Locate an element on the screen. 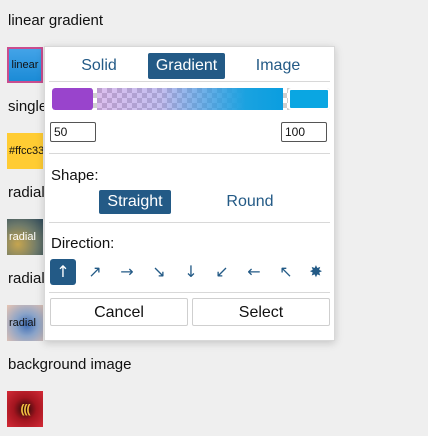 The width and height of the screenshot is (428, 436). radial-gradient-swatch-2: radial is located at coordinates (25, 323).